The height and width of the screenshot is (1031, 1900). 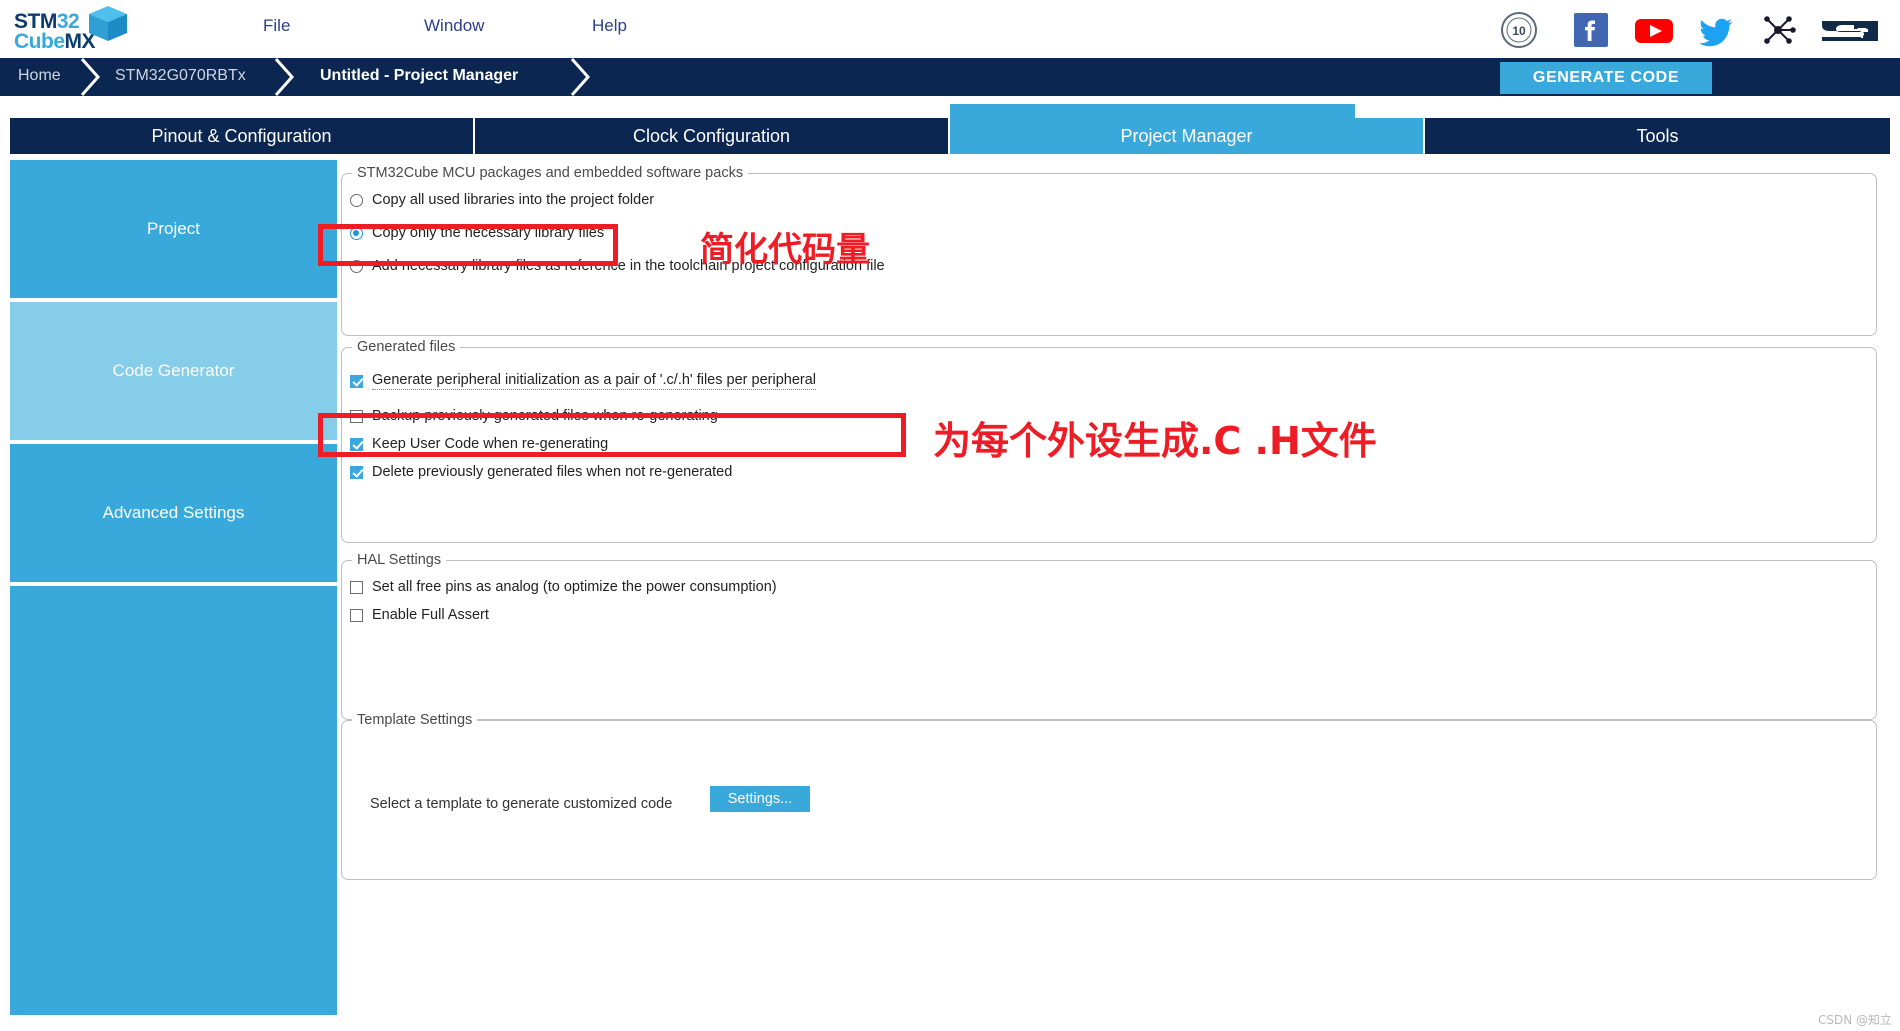 I want to click on logo-line-2: CubeMX, so click(x=54, y=42).